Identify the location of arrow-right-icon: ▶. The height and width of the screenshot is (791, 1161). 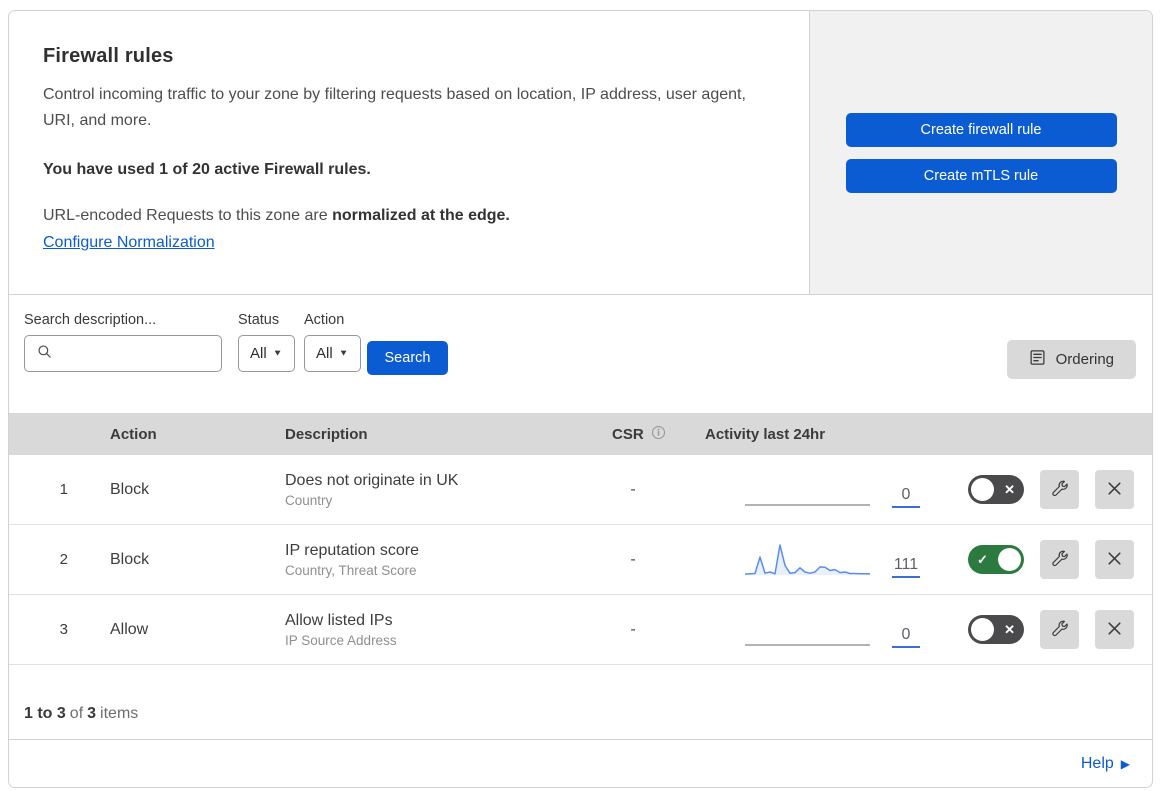
(1125, 763).